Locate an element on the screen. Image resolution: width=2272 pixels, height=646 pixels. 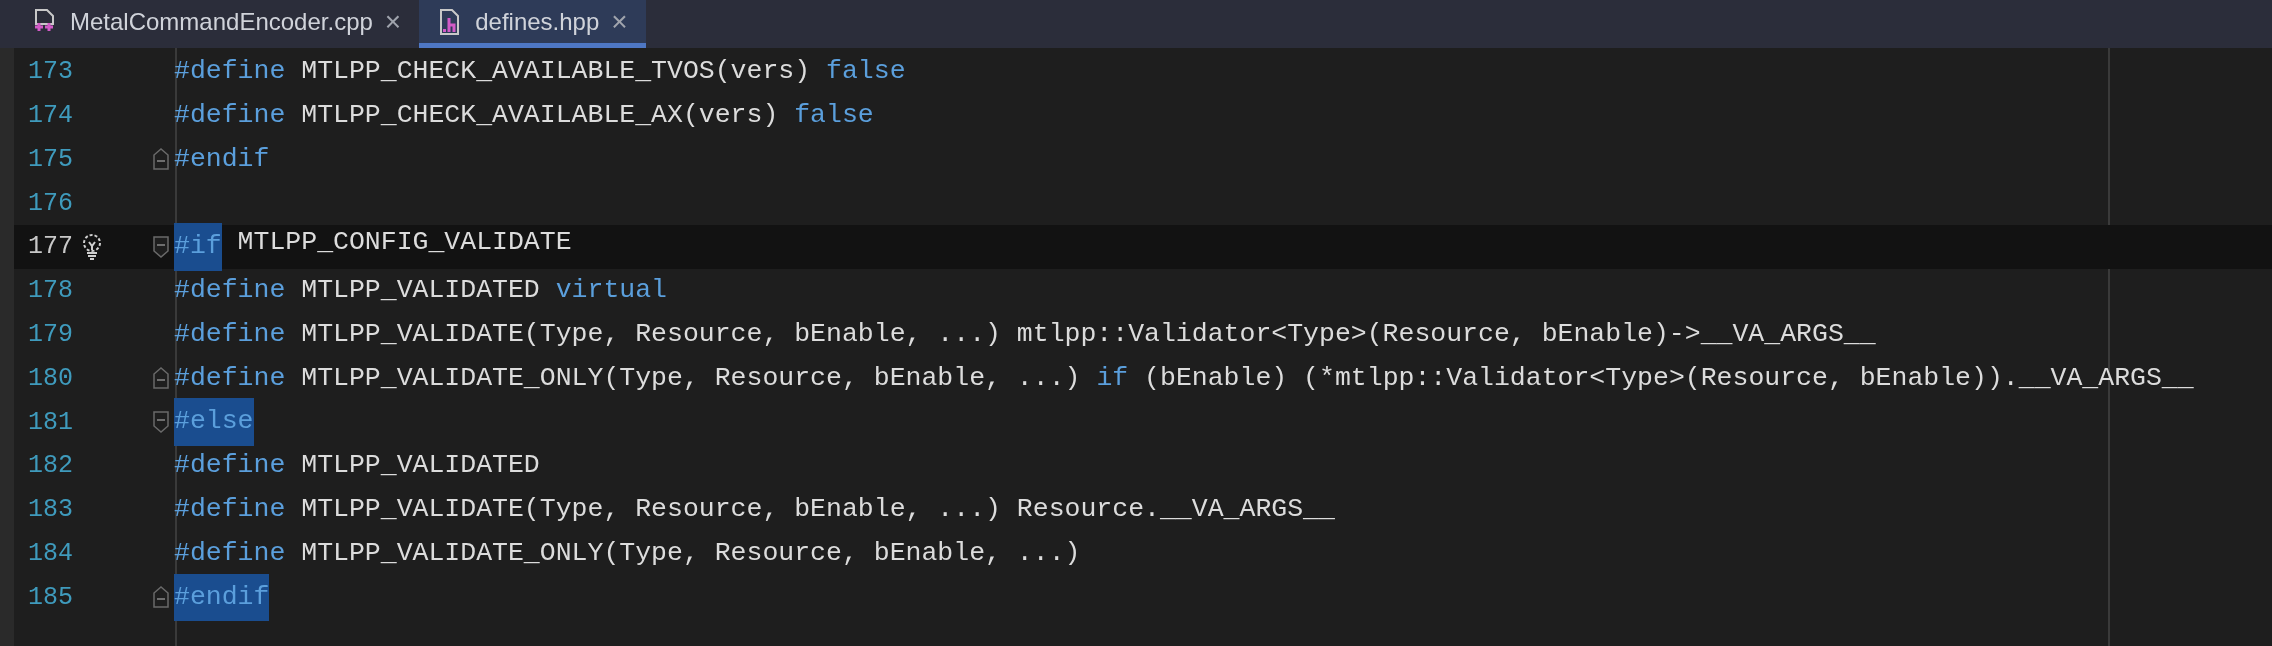
code-keyword: #if is located at coordinates (198, 247).